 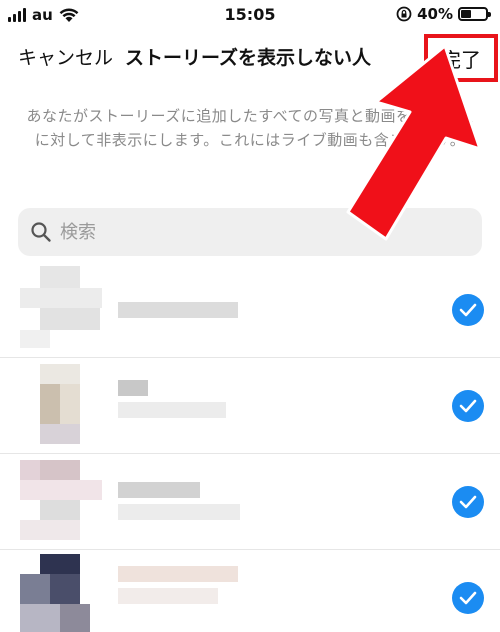 I want to click on nav-bar: キャンセル ストーリーズを表示しない人 完了, so click(x=250, y=56).